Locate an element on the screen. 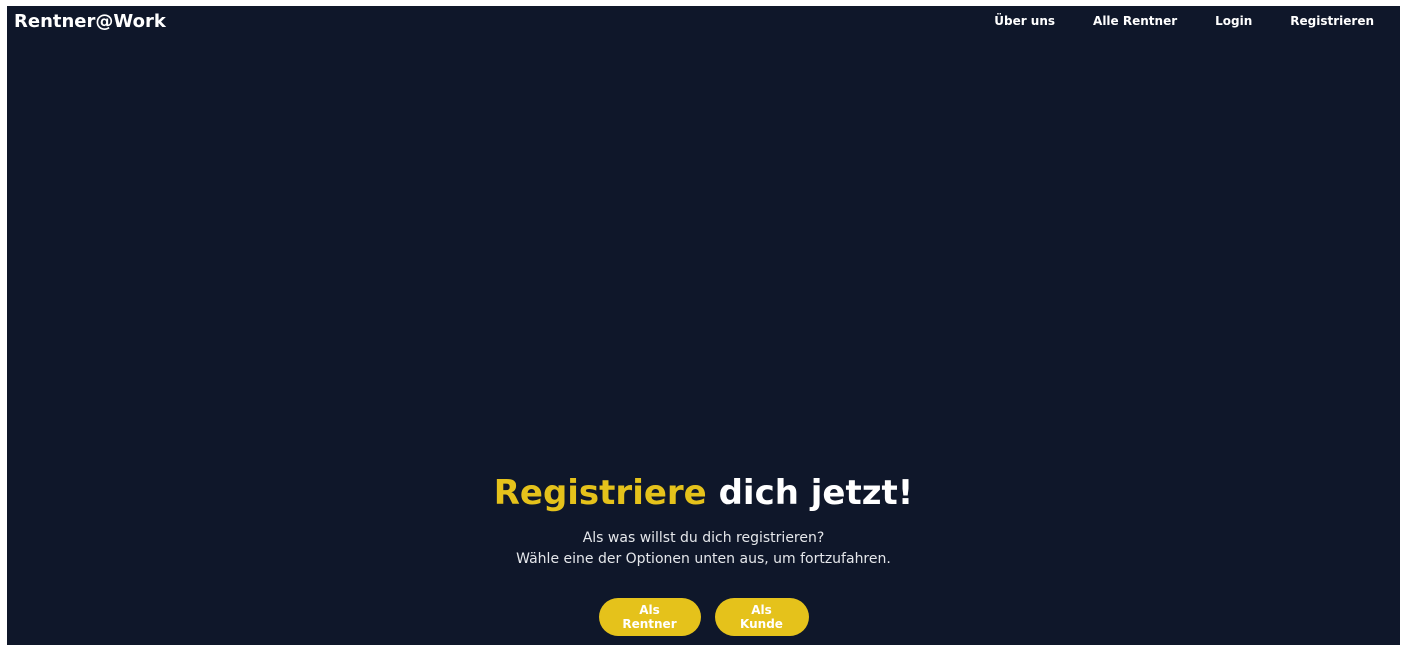  option-buttons: Als Rentner Als Kunde is located at coordinates (703, 617).